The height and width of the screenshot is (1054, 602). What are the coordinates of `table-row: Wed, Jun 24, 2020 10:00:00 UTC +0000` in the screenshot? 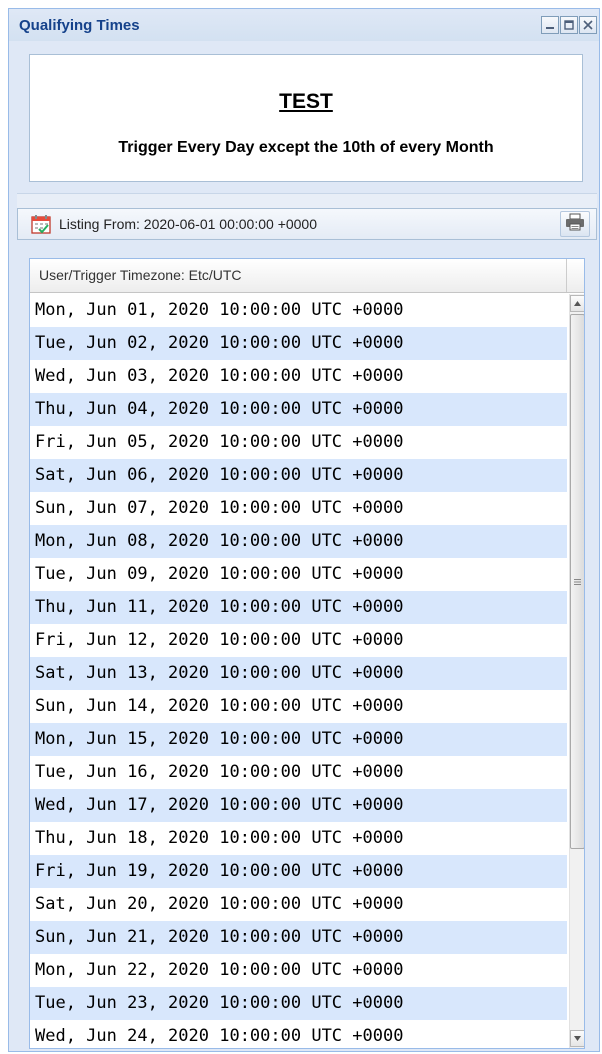 It's located at (298, 1034).